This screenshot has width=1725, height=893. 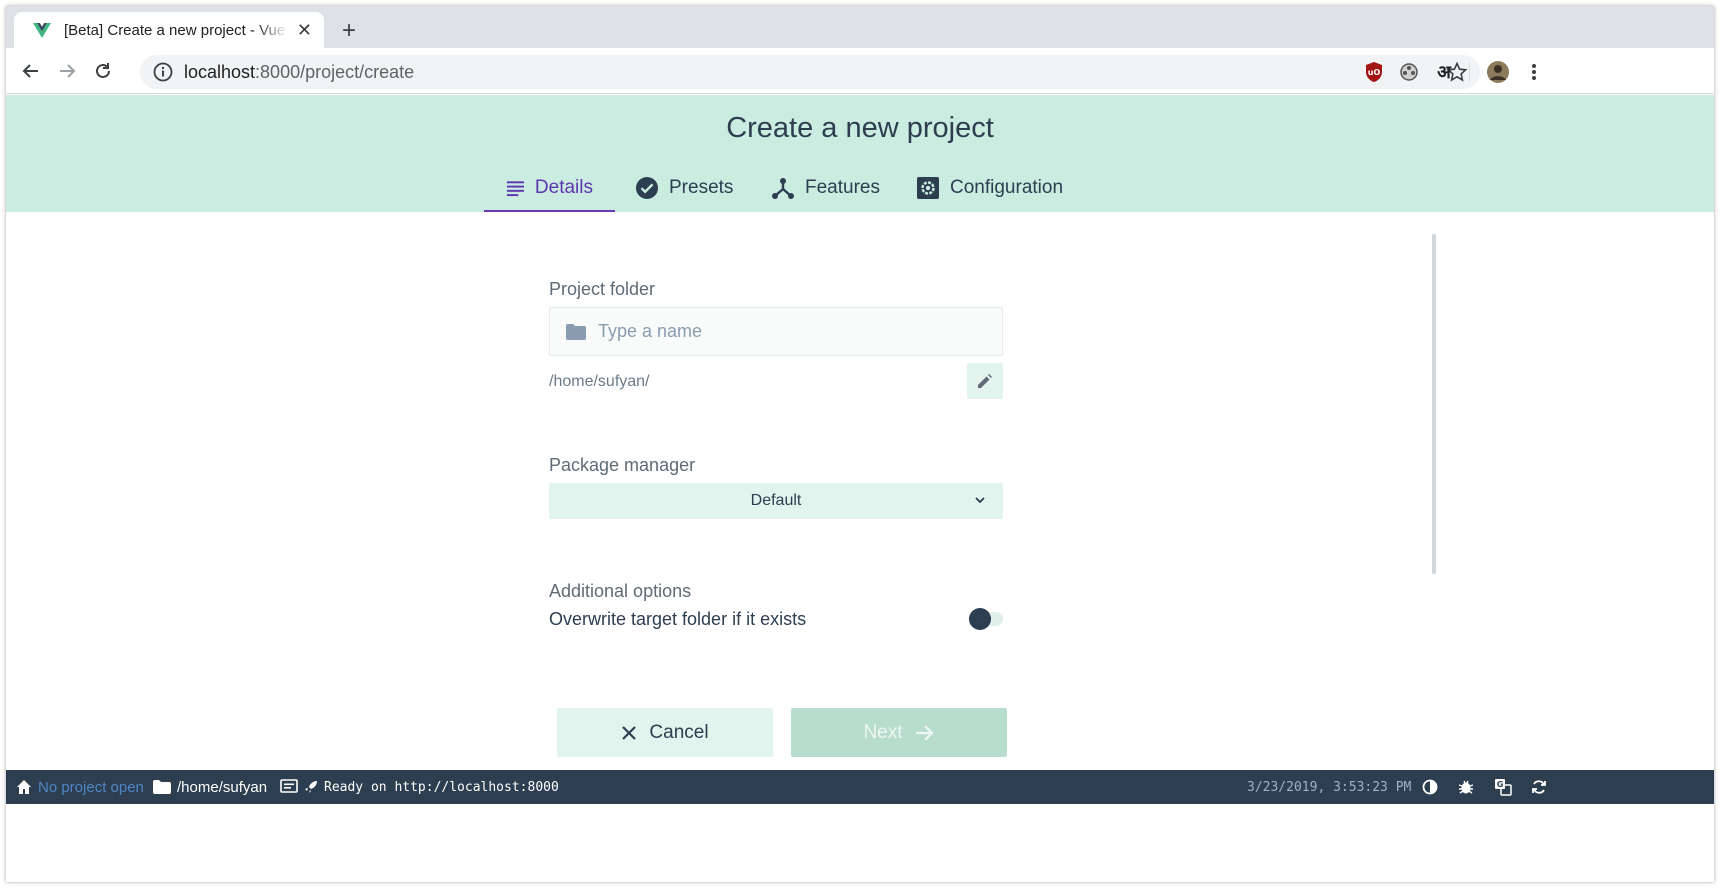 What do you see at coordinates (1430, 787) in the screenshot?
I see `dark-mode-icon` at bounding box center [1430, 787].